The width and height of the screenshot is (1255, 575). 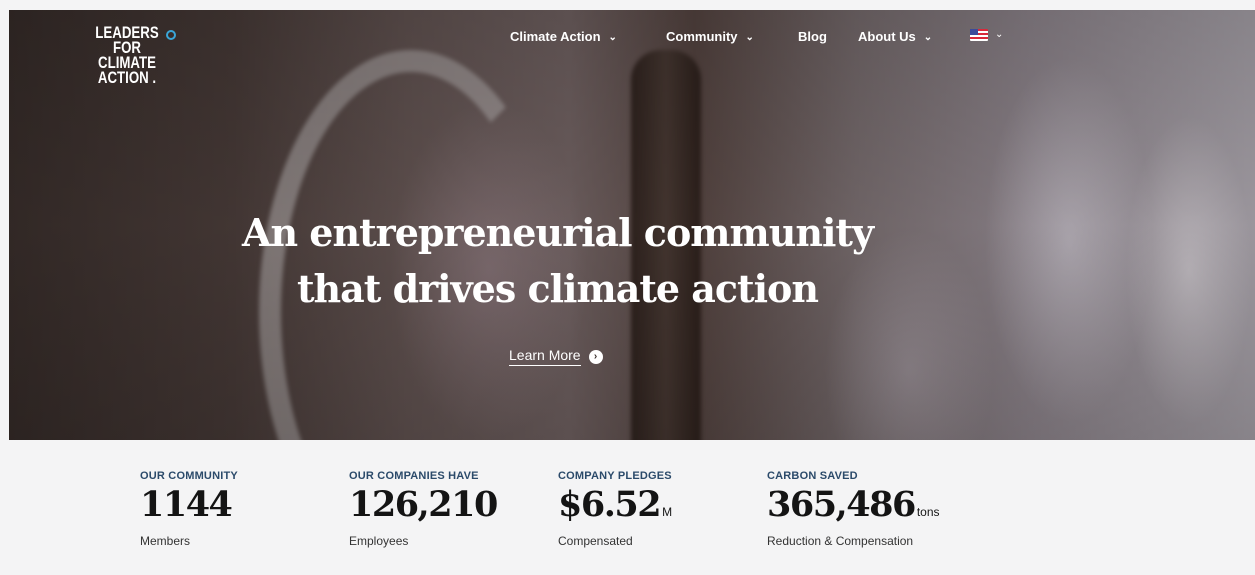 I want to click on nav-item-climate-action: Climate Action ⌄, so click(x=563, y=36).